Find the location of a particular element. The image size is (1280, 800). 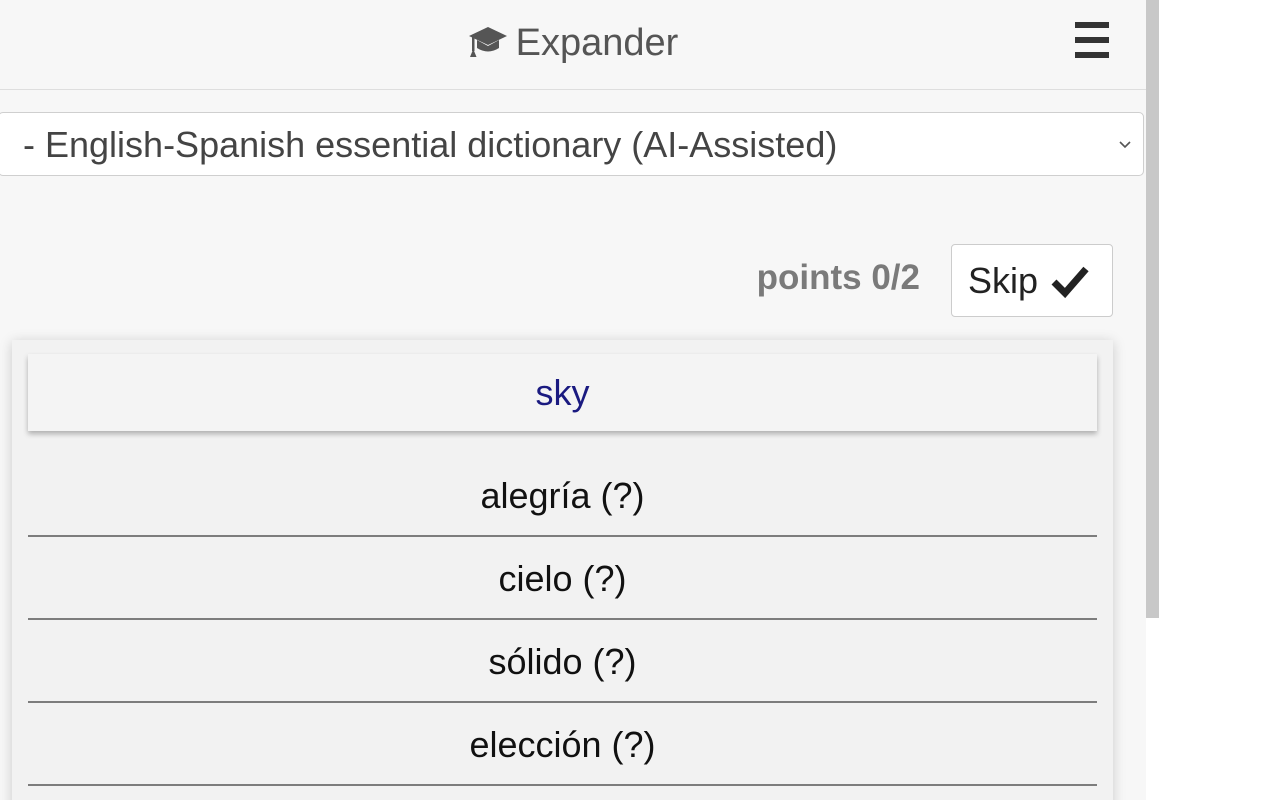

checkmark-icon is located at coordinates (1070, 281).